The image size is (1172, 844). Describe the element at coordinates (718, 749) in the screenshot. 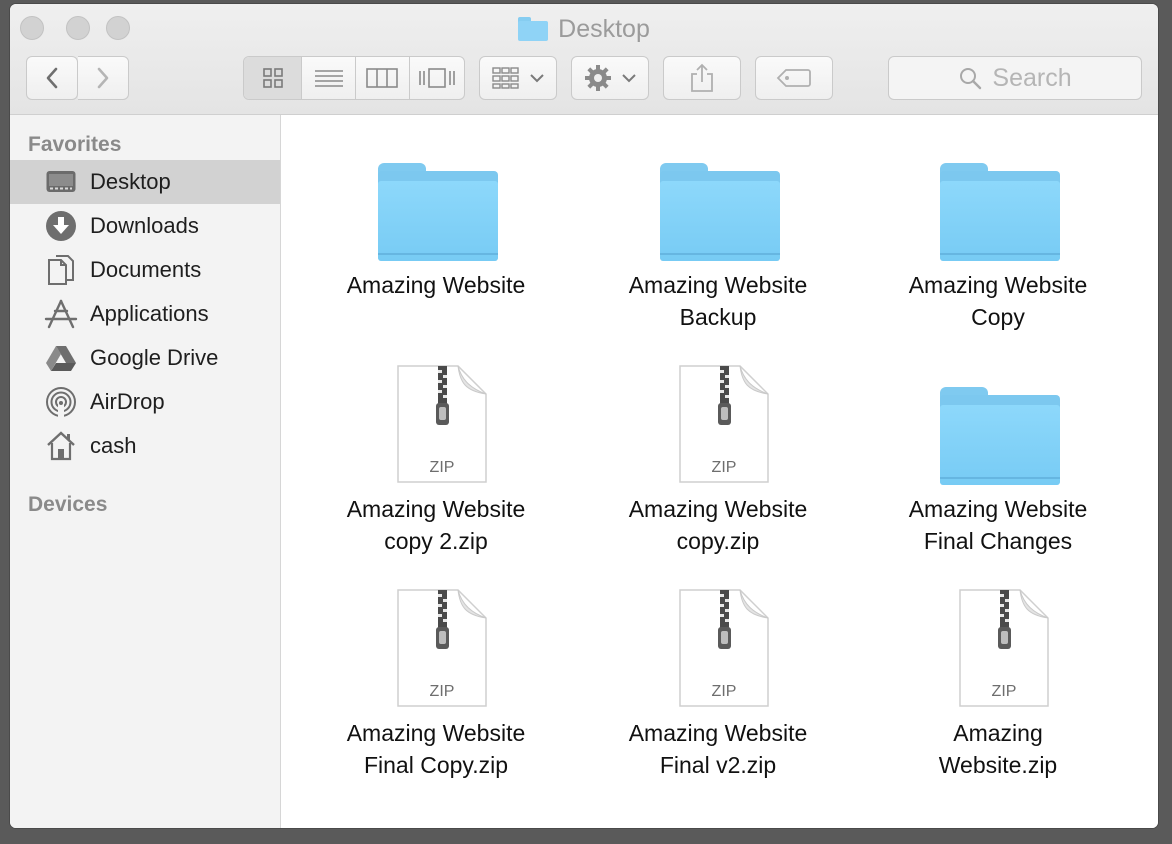

I see `file-name: Amazing Website Final v2.zip` at that location.